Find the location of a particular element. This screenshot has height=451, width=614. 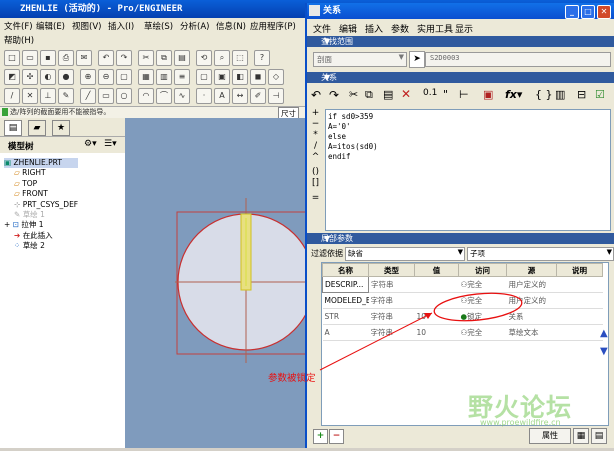

watermark-url: www.proewildfire.cn is located at coordinates (520, 422).